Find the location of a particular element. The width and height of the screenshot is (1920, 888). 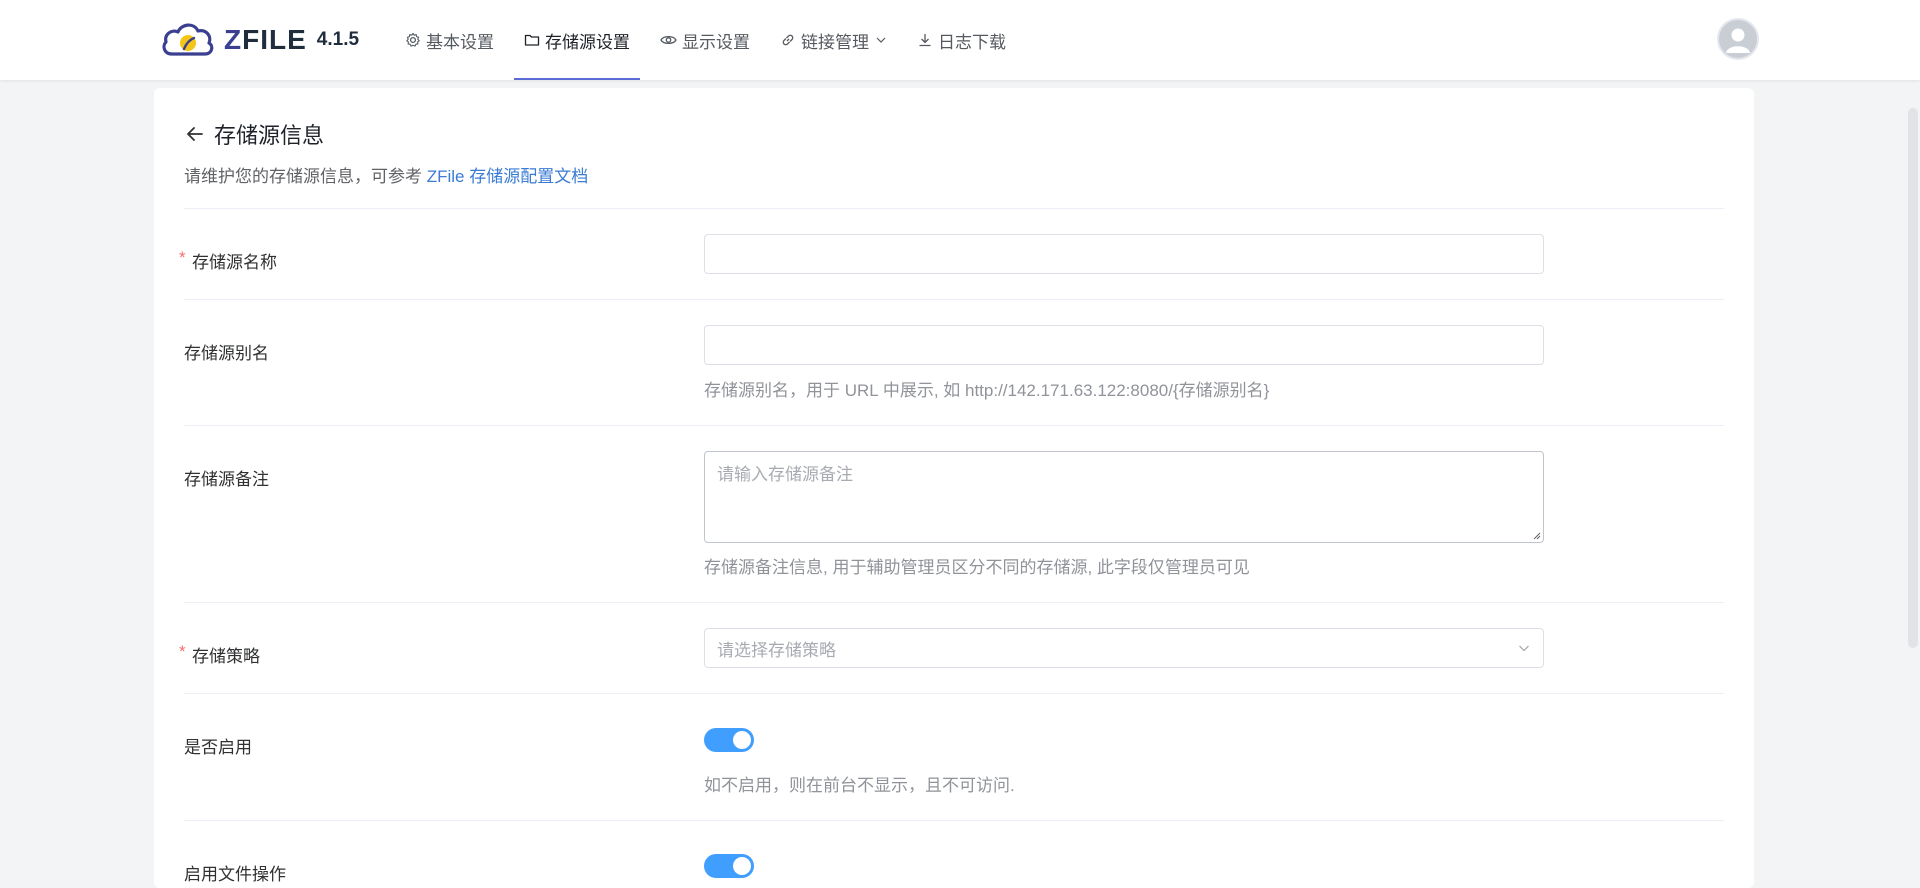

remark-hint: 存储源备注信息, 用于辅助管理员区分不同的存储源, 此字段仅管理员可见 is located at coordinates (977, 567).